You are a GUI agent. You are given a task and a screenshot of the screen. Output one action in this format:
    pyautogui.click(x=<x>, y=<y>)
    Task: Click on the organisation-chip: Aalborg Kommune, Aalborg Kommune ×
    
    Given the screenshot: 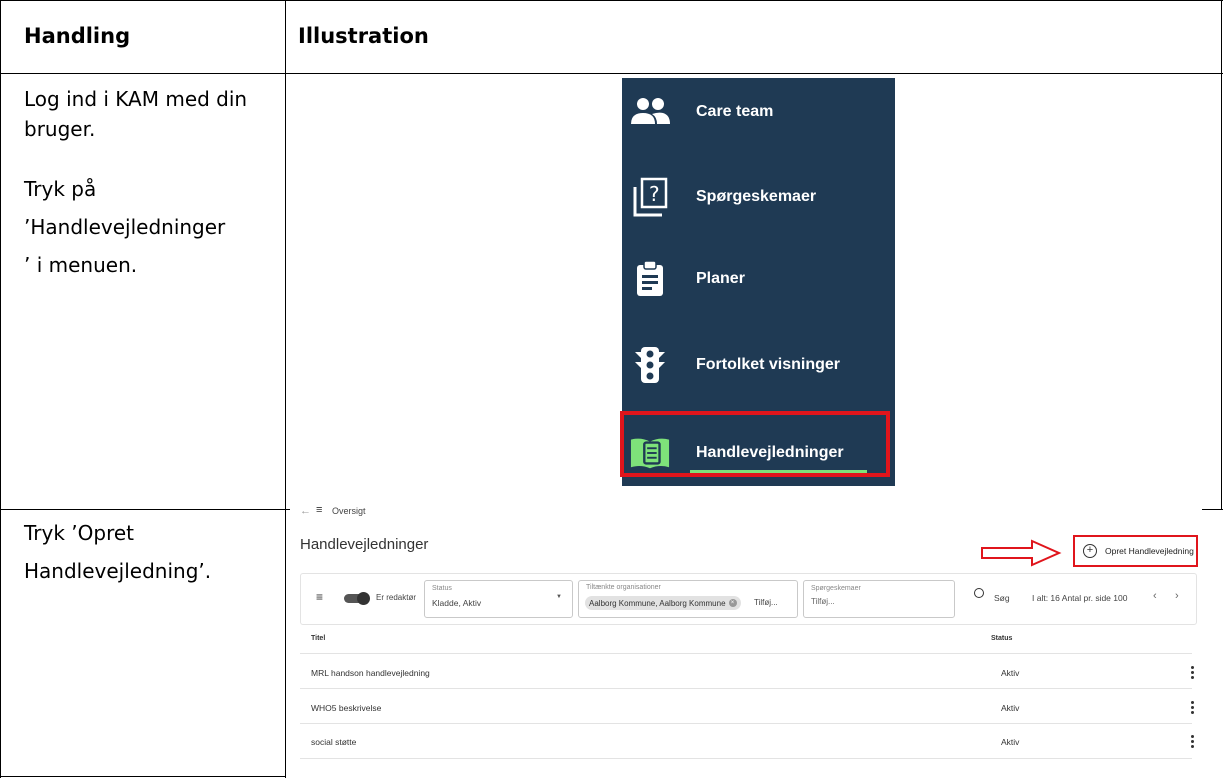 What is the action you would take?
    pyautogui.click(x=663, y=603)
    